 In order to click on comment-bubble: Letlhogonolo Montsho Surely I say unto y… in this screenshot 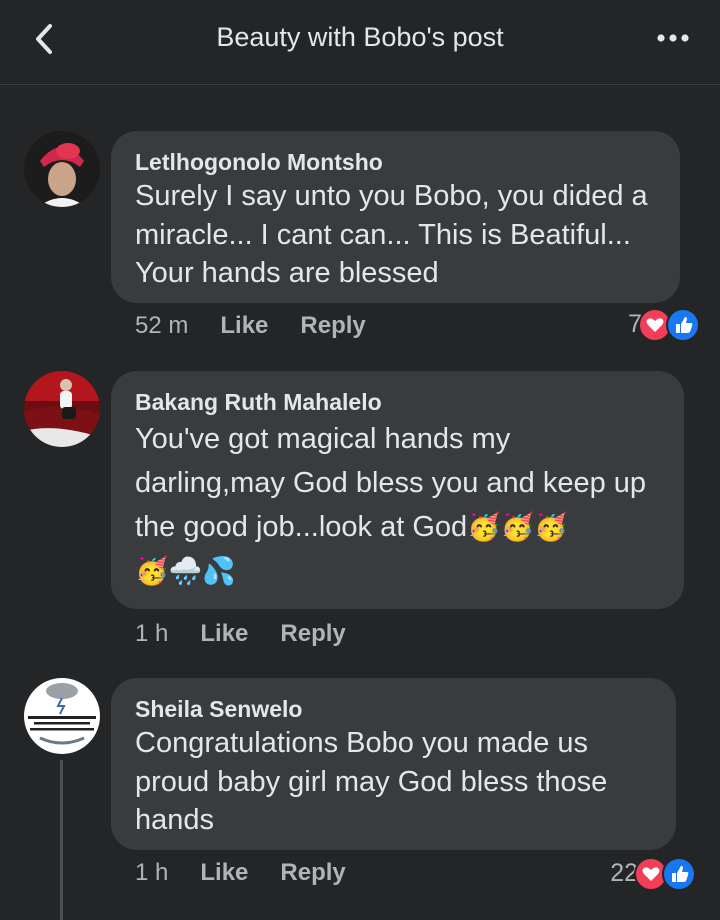, I will do `click(395, 217)`.